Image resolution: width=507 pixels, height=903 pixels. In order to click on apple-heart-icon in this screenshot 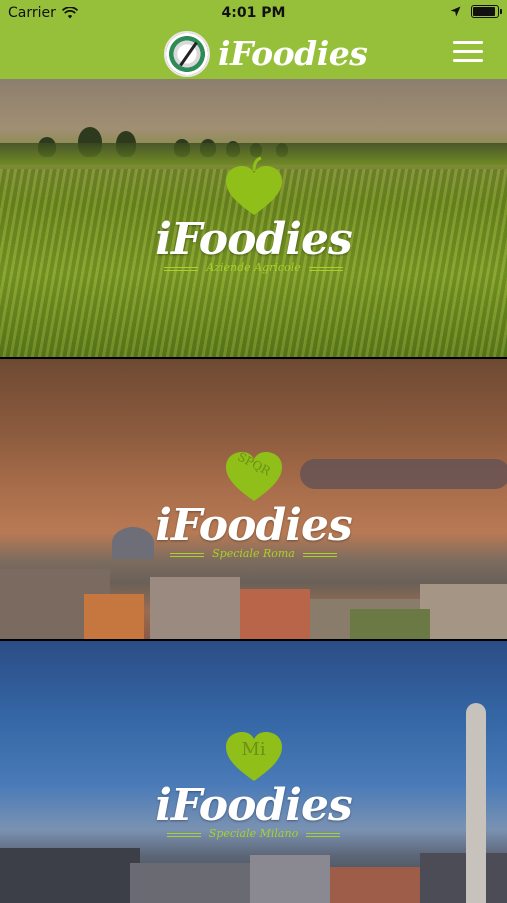, I will do `click(254, 187)`.